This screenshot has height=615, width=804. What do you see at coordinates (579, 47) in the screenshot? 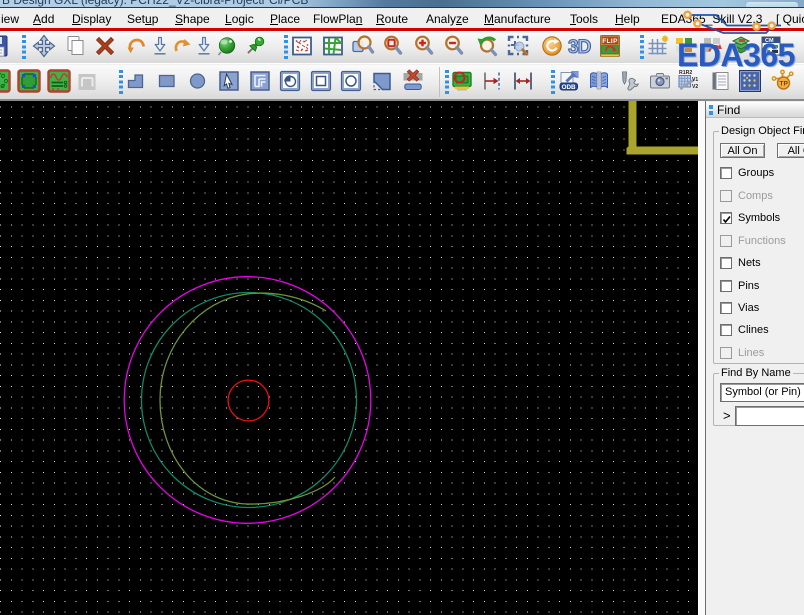
I see `svg-text: 3D` at bounding box center [579, 47].